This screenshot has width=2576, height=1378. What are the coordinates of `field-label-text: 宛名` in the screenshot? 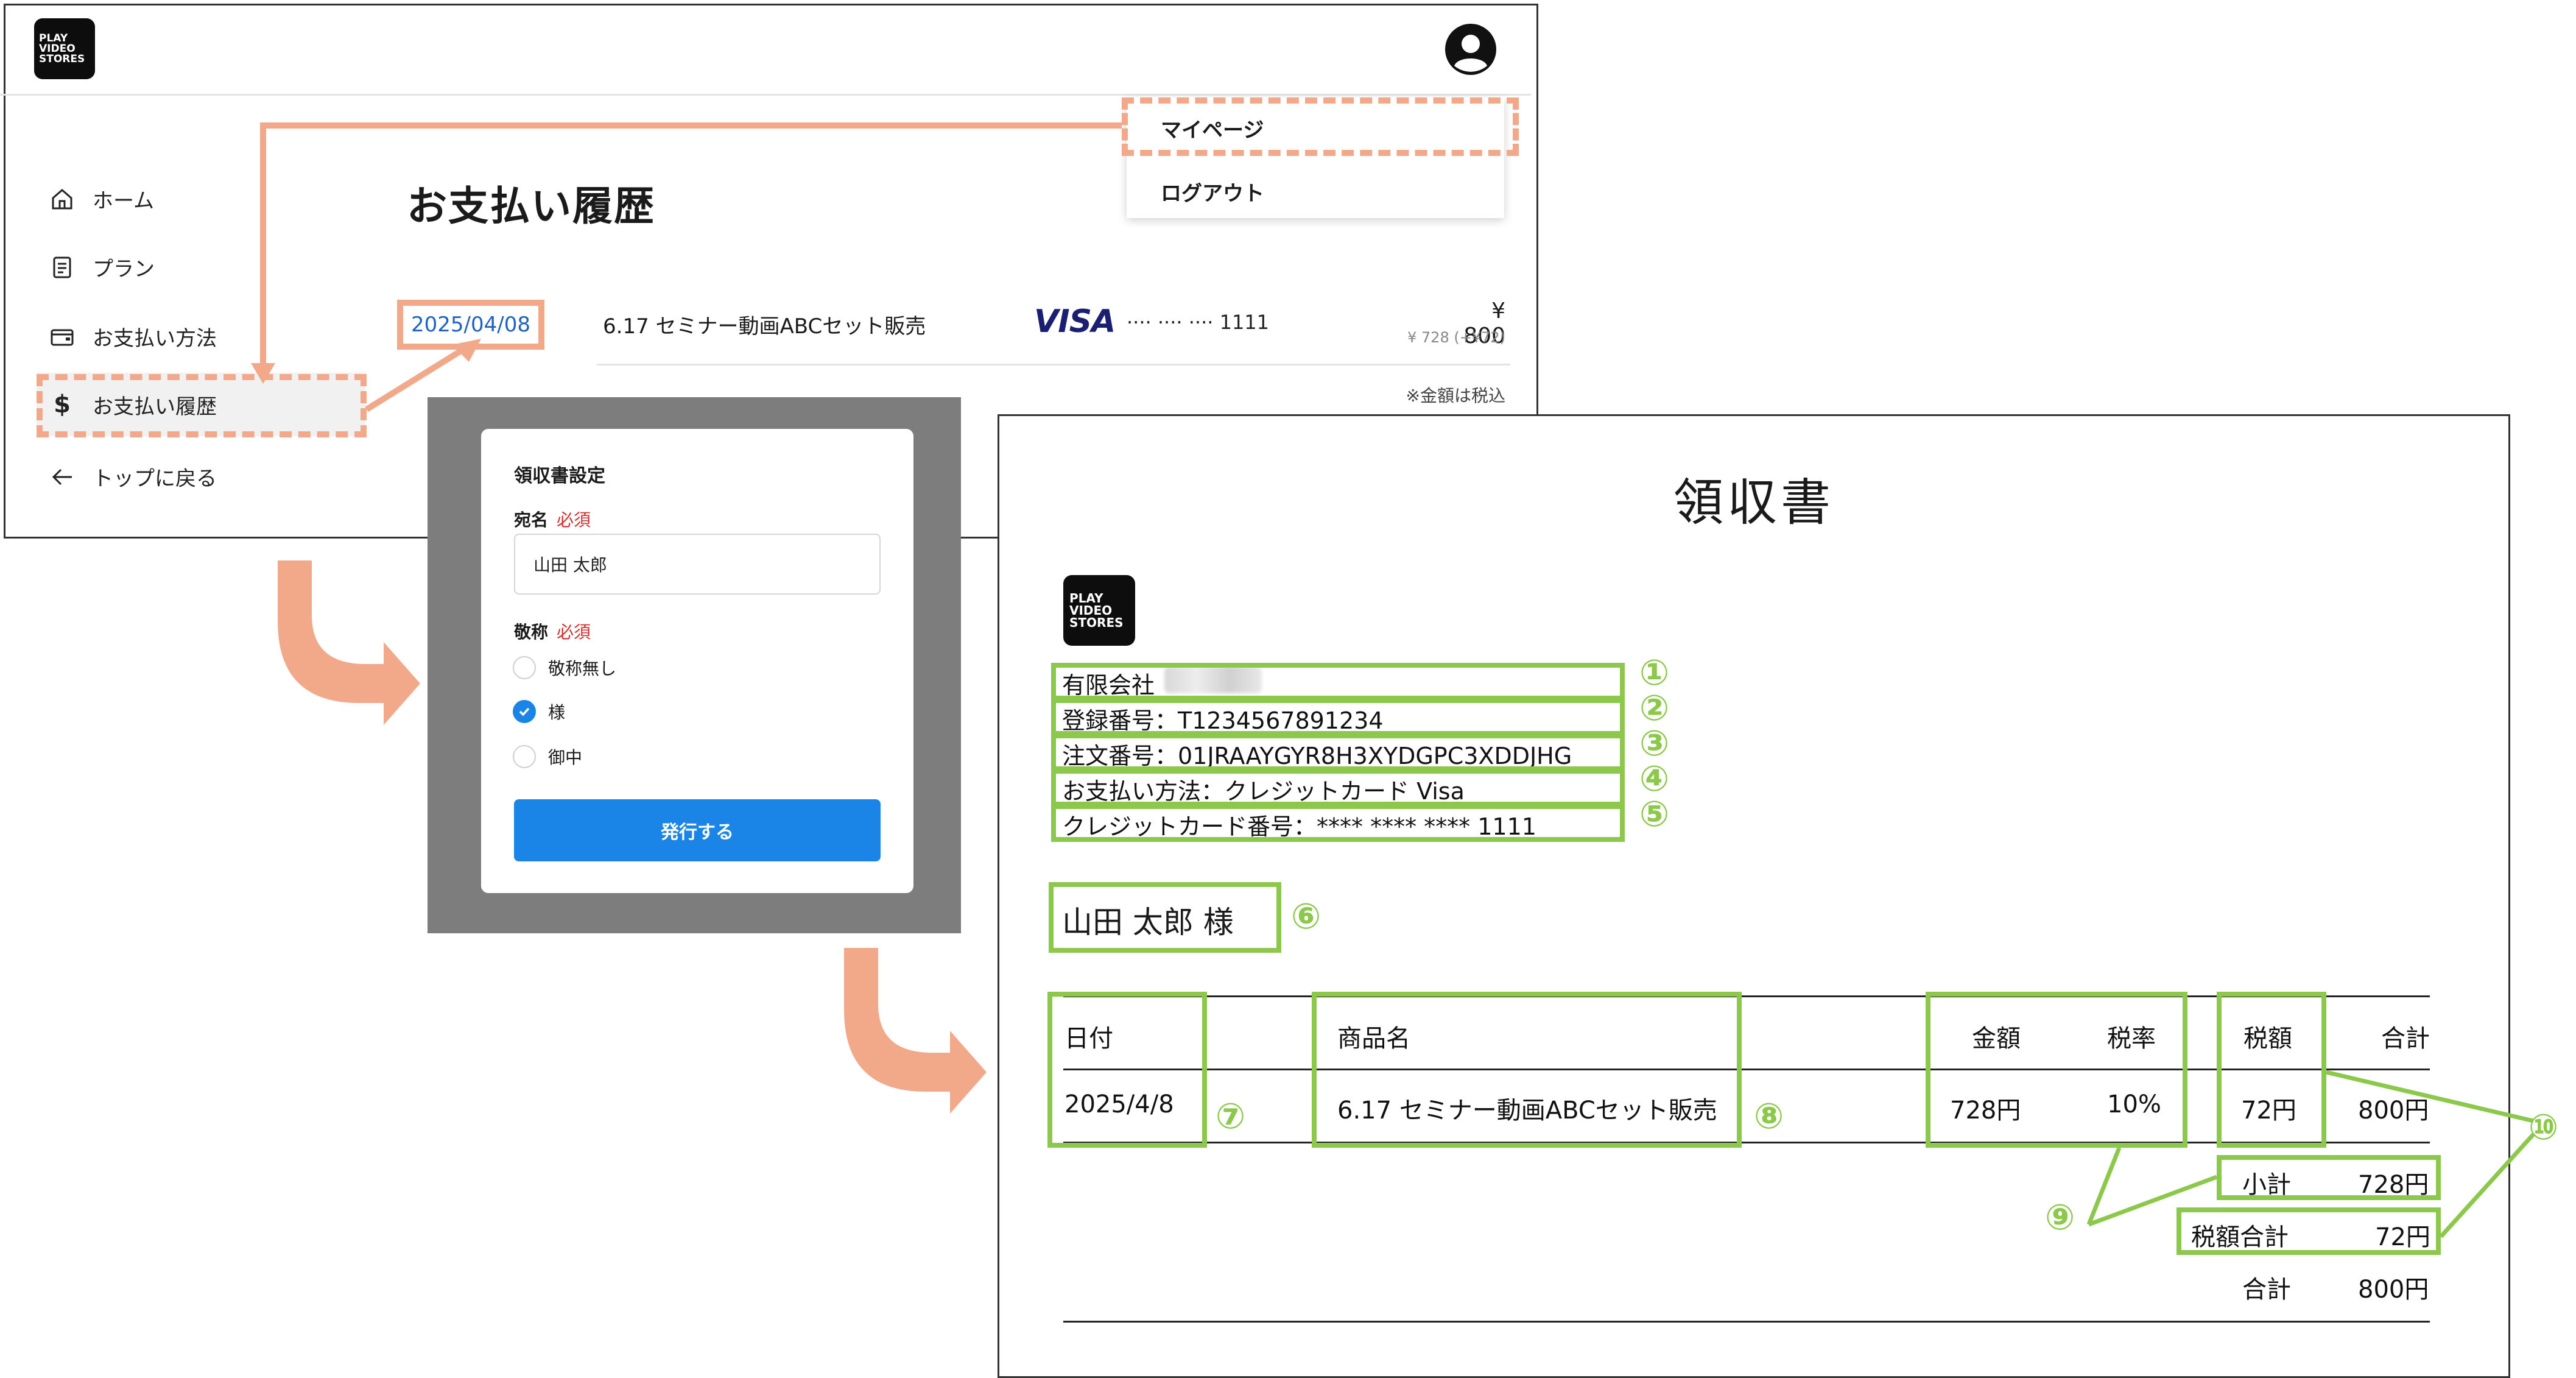 It's located at (531, 520).